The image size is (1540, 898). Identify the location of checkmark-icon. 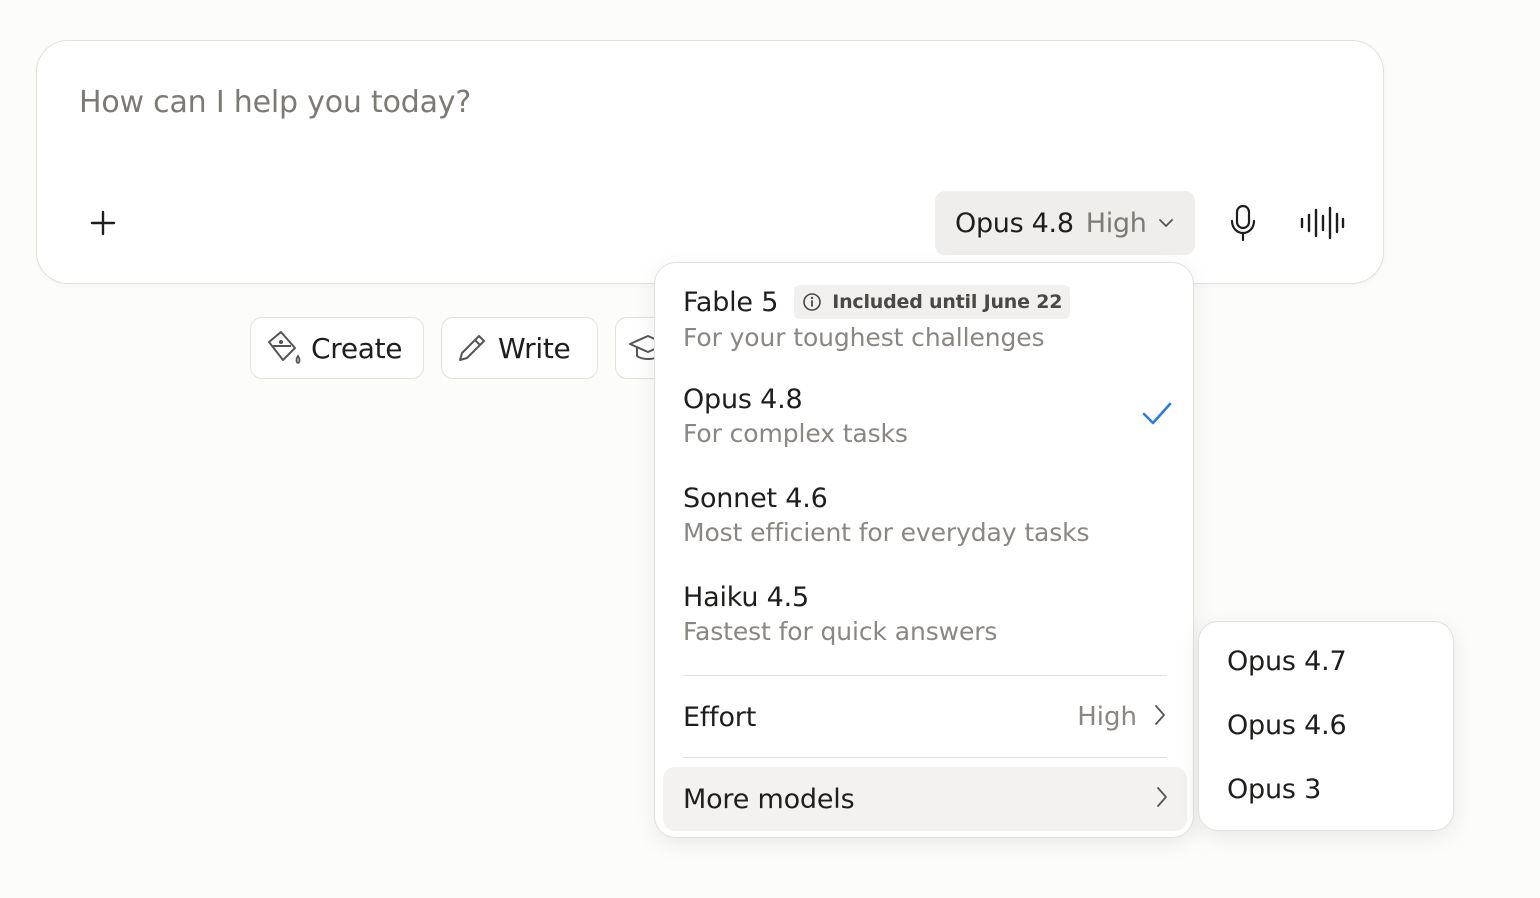
(1157, 416).